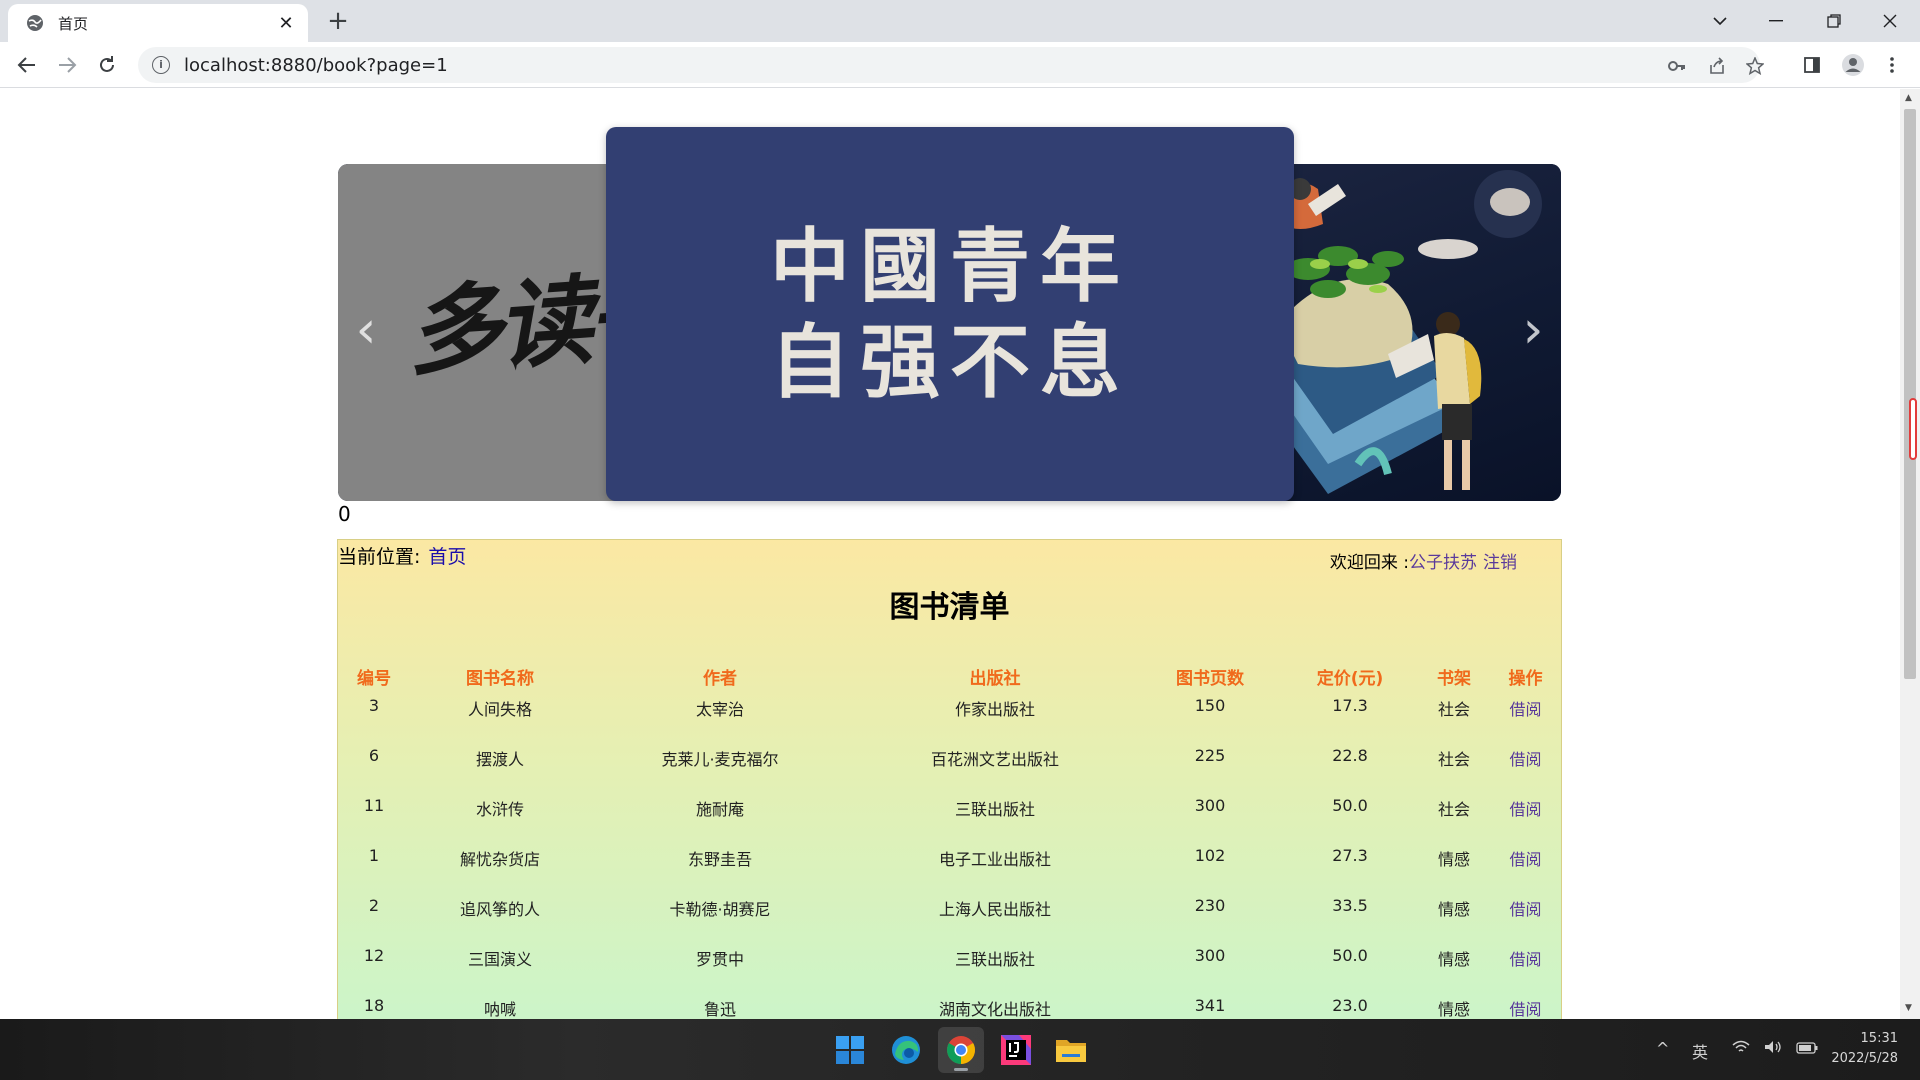  Describe the element at coordinates (161, 65) in the screenshot. I see `site-info-icon: i` at that location.